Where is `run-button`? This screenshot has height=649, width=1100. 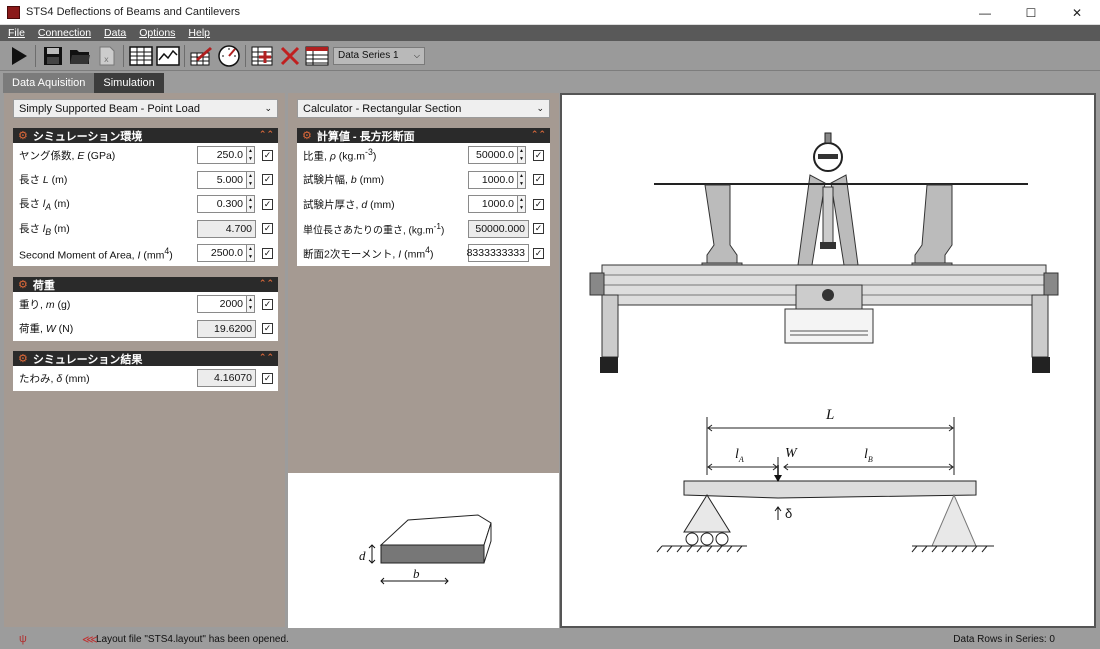
run-button is located at coordinates (18, 55).